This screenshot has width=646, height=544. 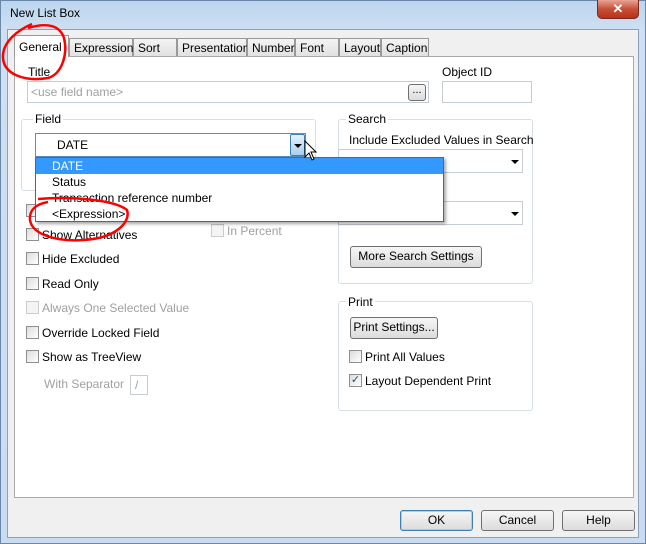 What do you see at coordinates (32, 332) in the screenshot?
I see `override-locked-checkbox` at bounding box center [32, 332].